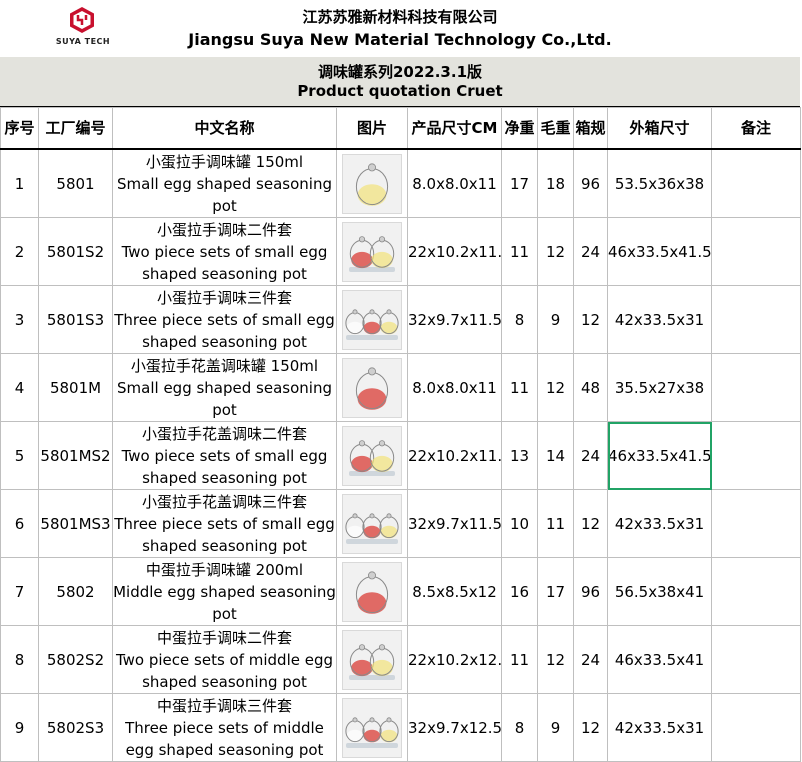  I want to click on size-cell: 22x10.2x12.5, so click(454, 659).